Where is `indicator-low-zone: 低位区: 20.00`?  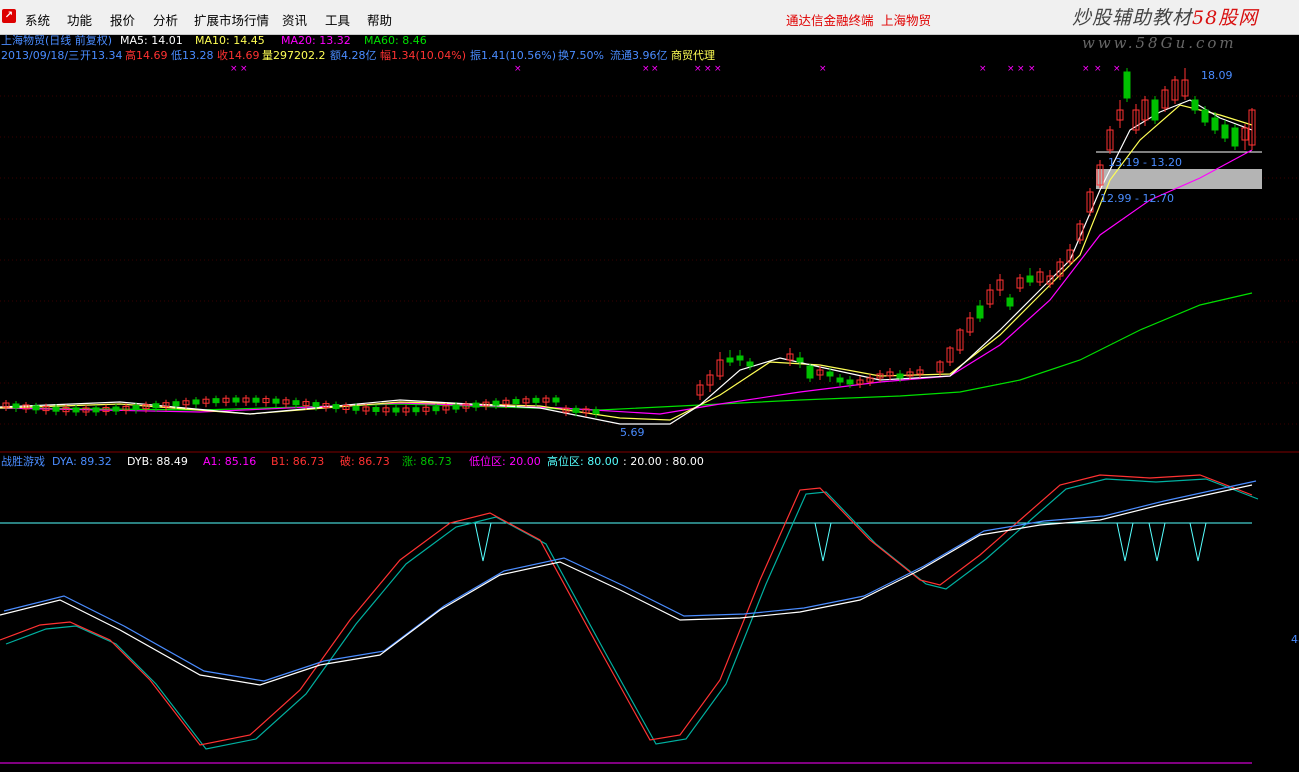 indicator-low-zone: 低位区: 20.00 is located at coordinates (505, 461).